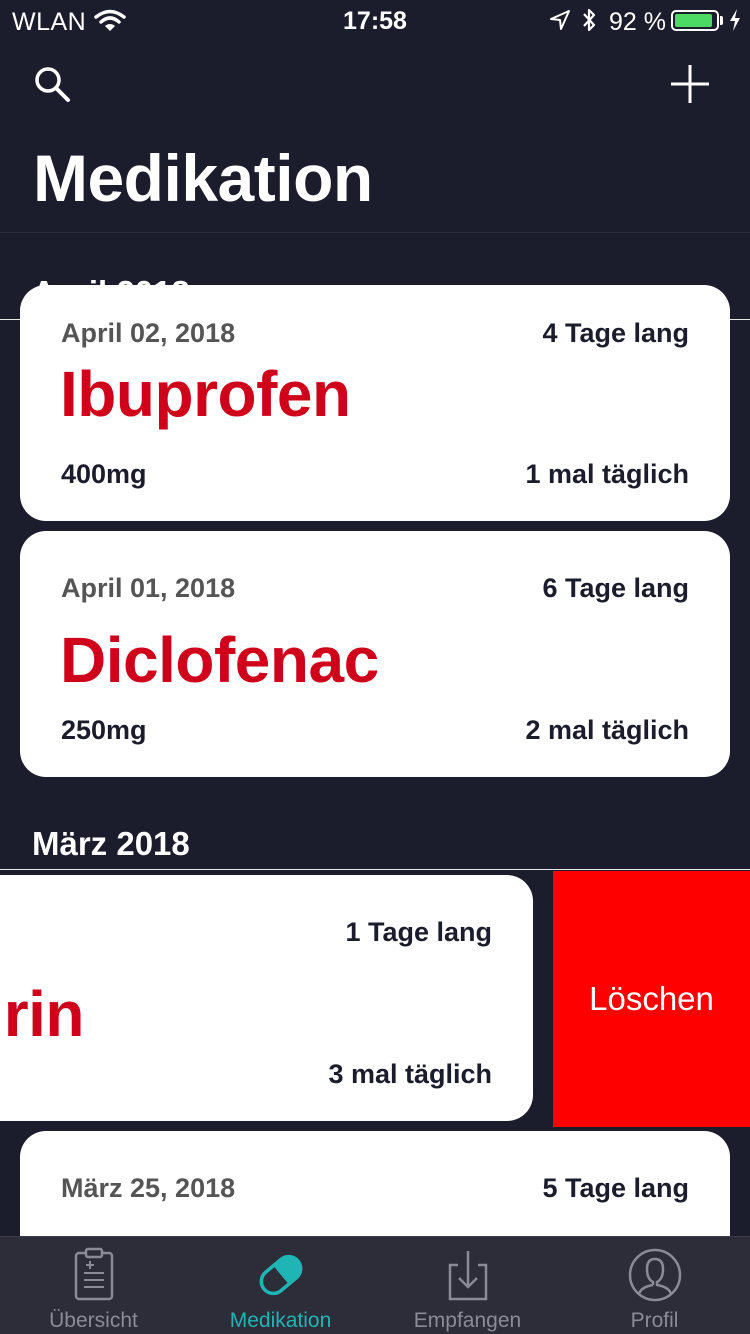 The width and height of the screenshot is (750, 1334). What do you see at coordinates (148, 333) in the screenshot?
I see `medication-date: April 02, 2018` at bounding box center [148, 333].